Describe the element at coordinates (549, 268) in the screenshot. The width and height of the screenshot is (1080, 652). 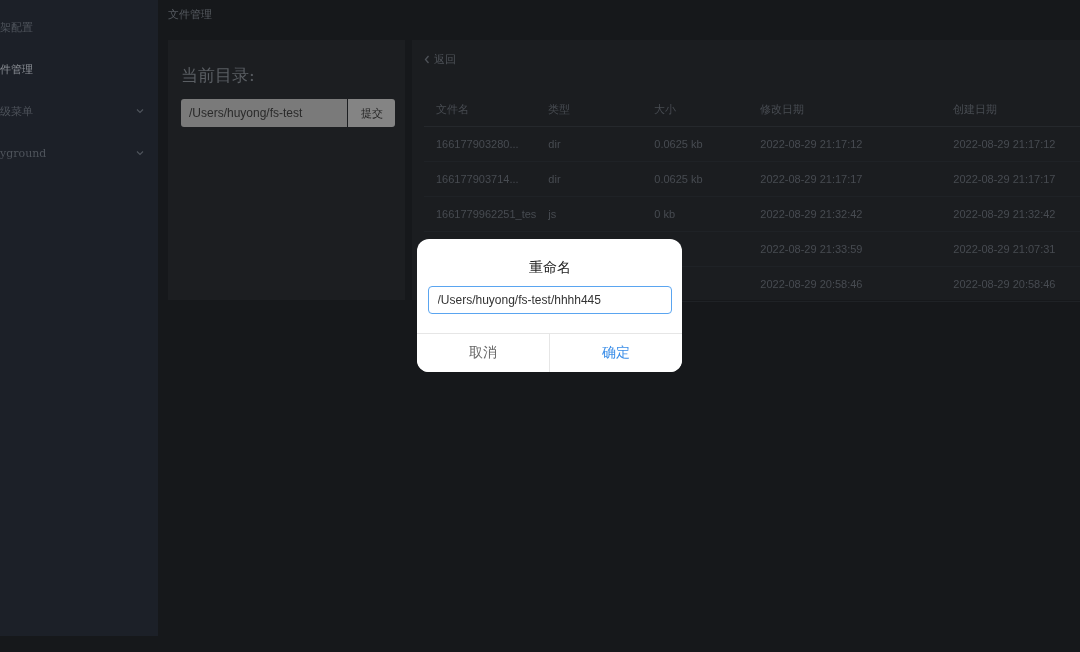
I see `dialog-title: 重命名` at that location.